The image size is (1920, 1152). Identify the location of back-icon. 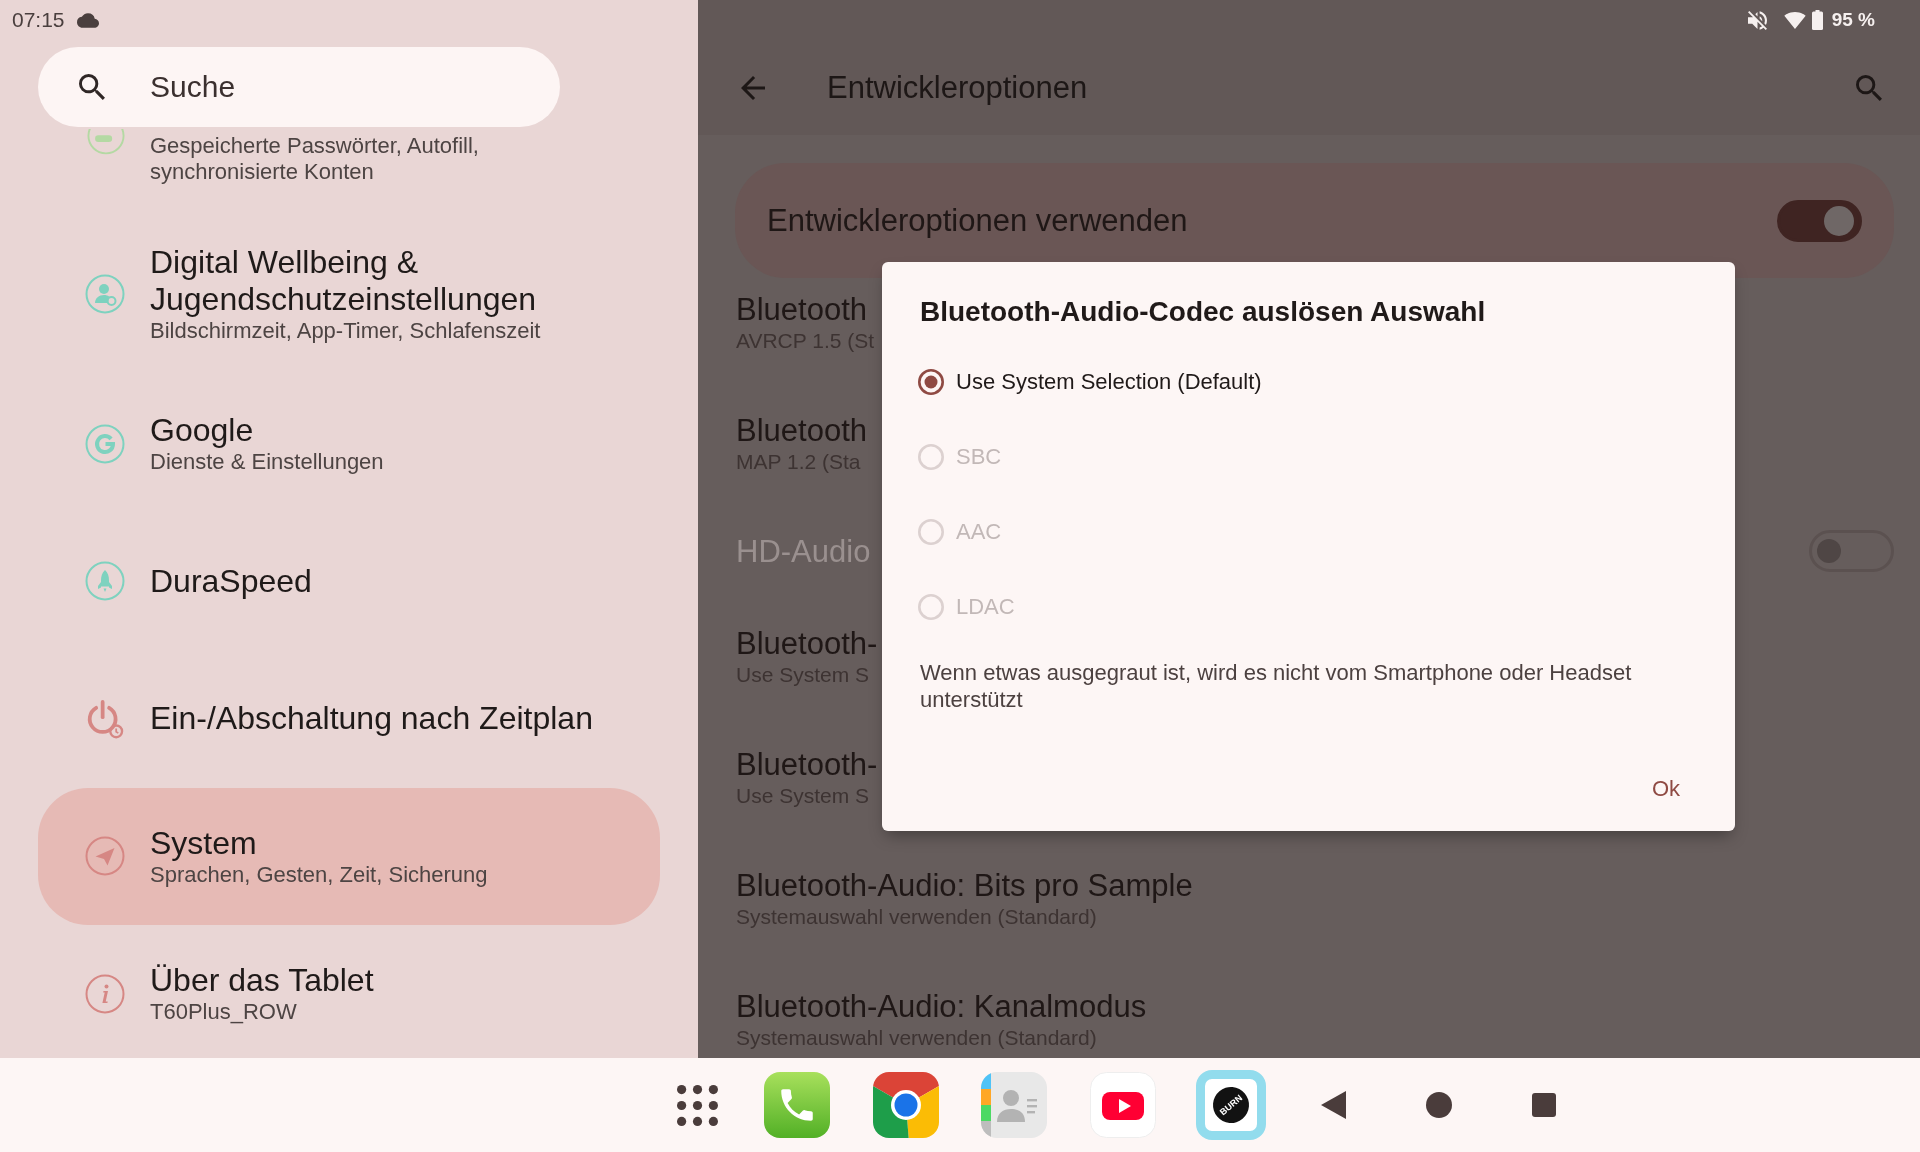
(1333, 1105).